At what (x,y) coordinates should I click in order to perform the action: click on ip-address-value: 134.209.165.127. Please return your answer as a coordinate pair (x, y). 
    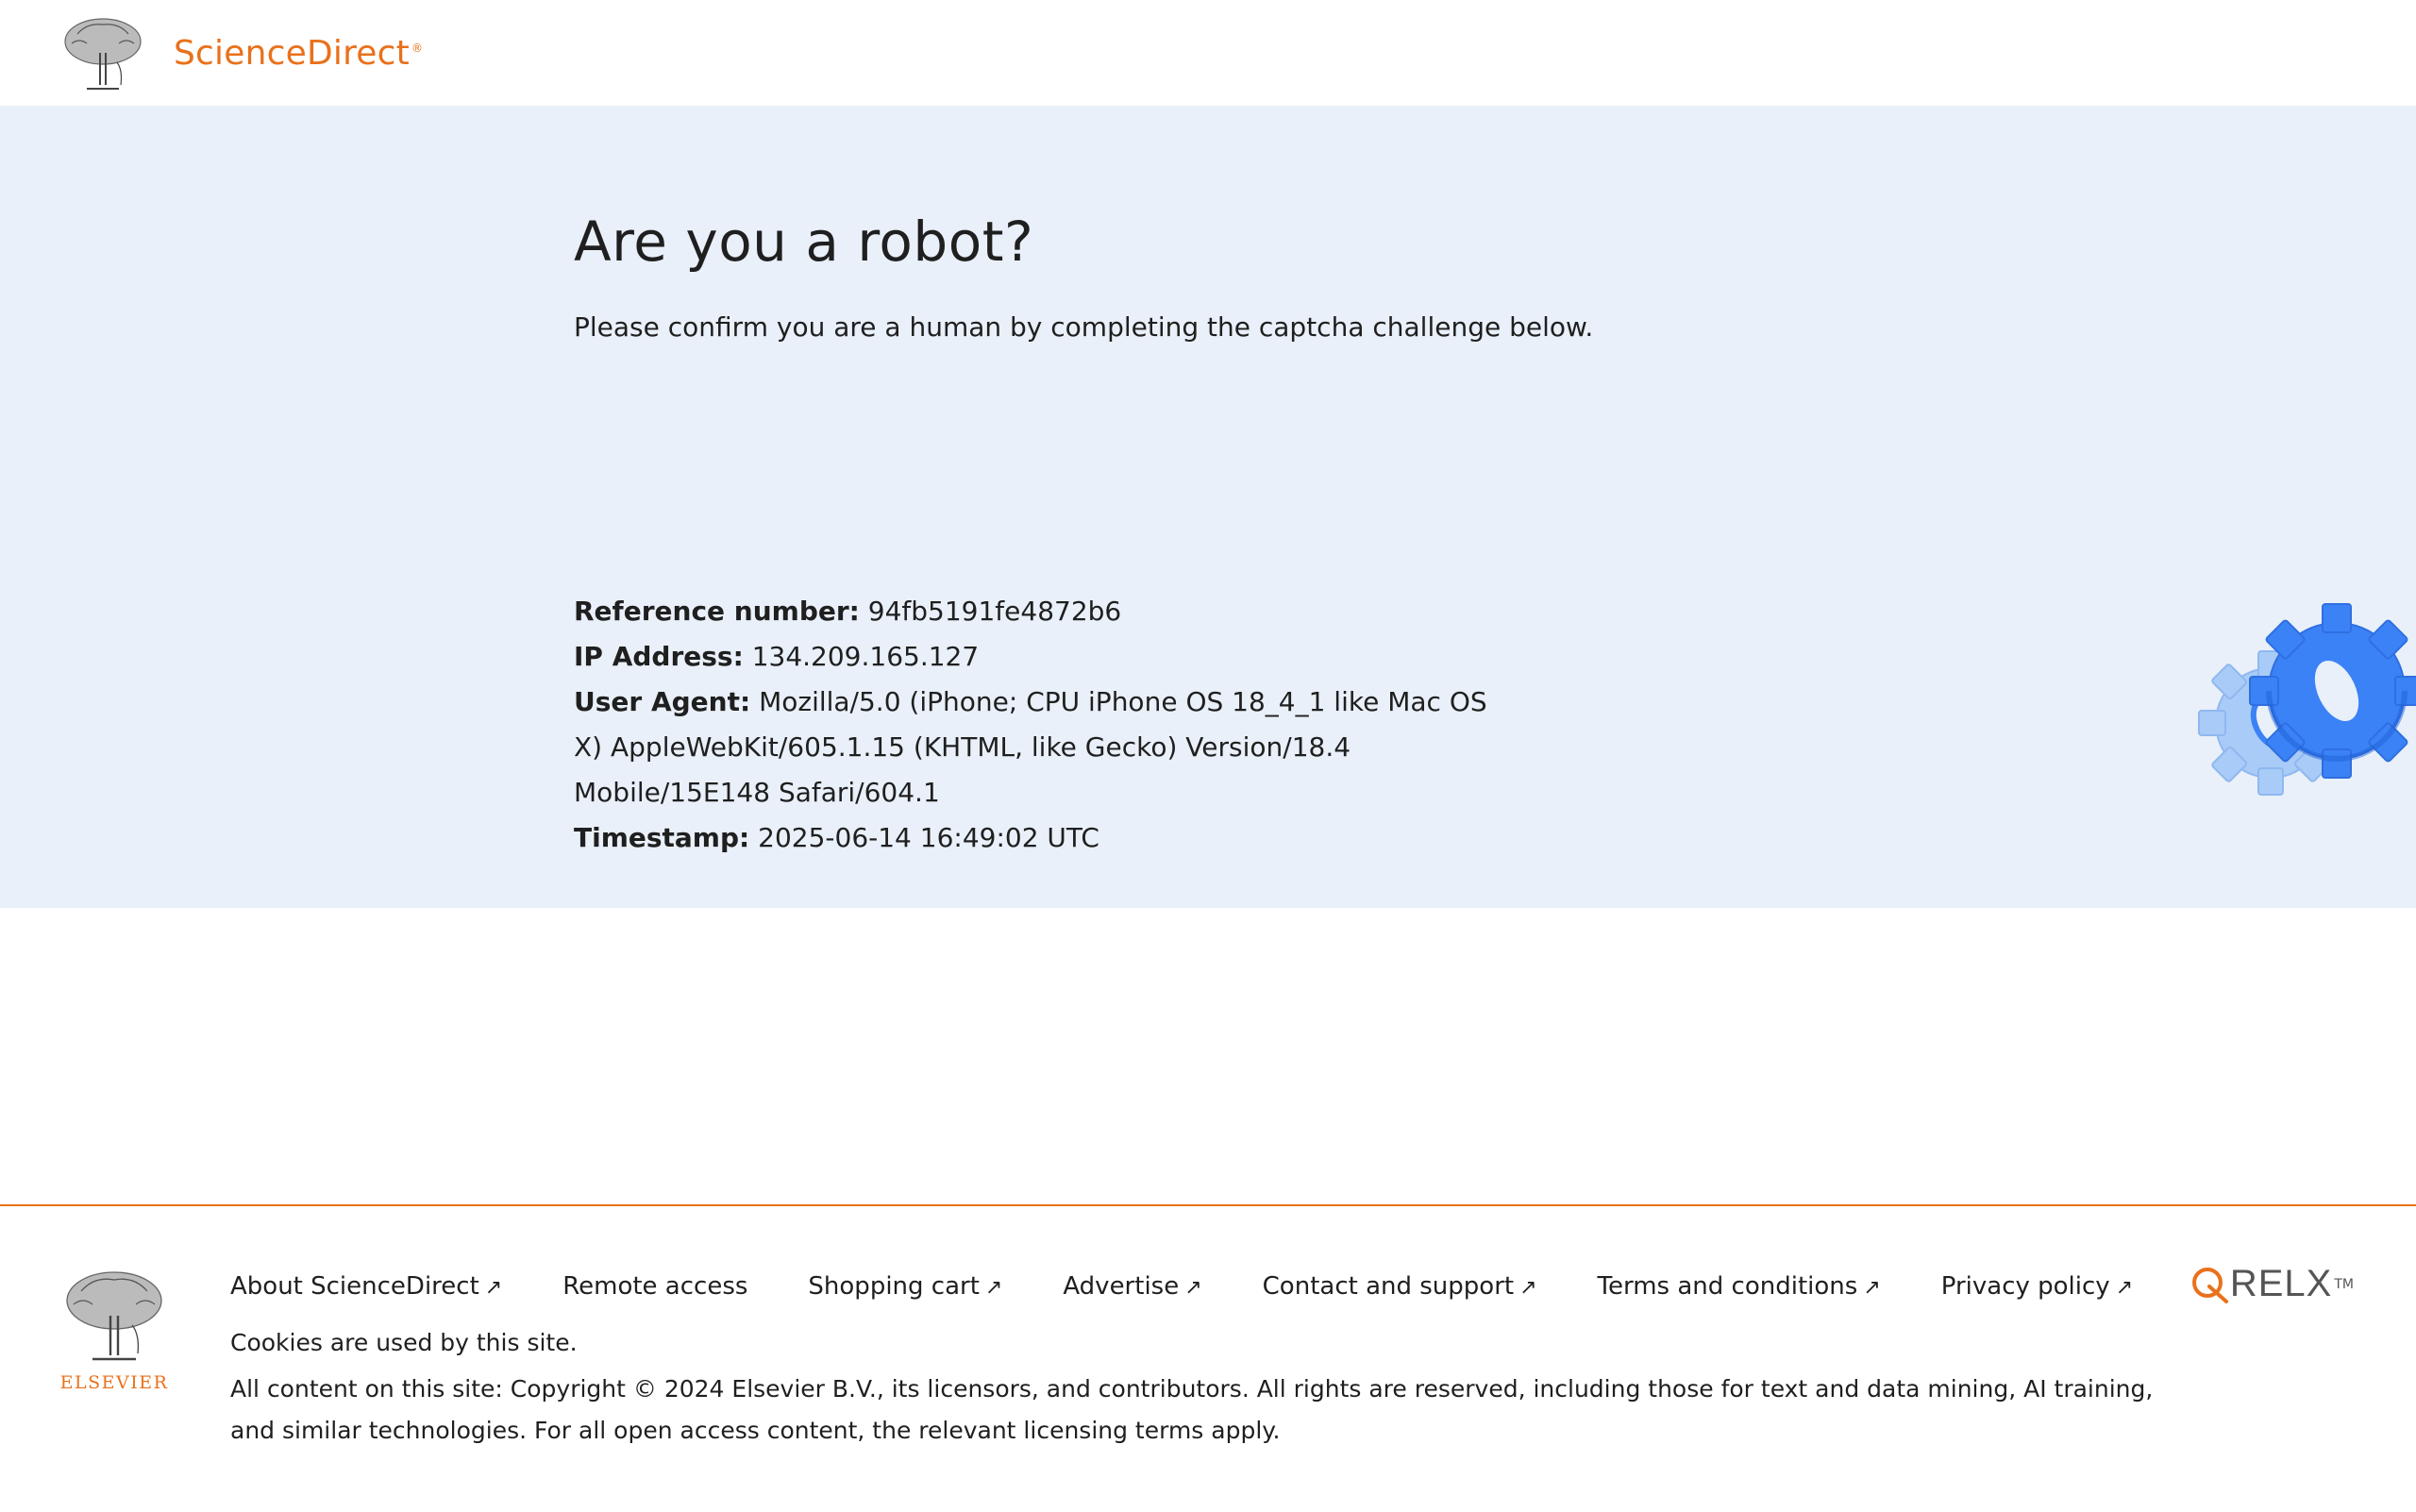
    Looking at the image, I should click on (866, 656).